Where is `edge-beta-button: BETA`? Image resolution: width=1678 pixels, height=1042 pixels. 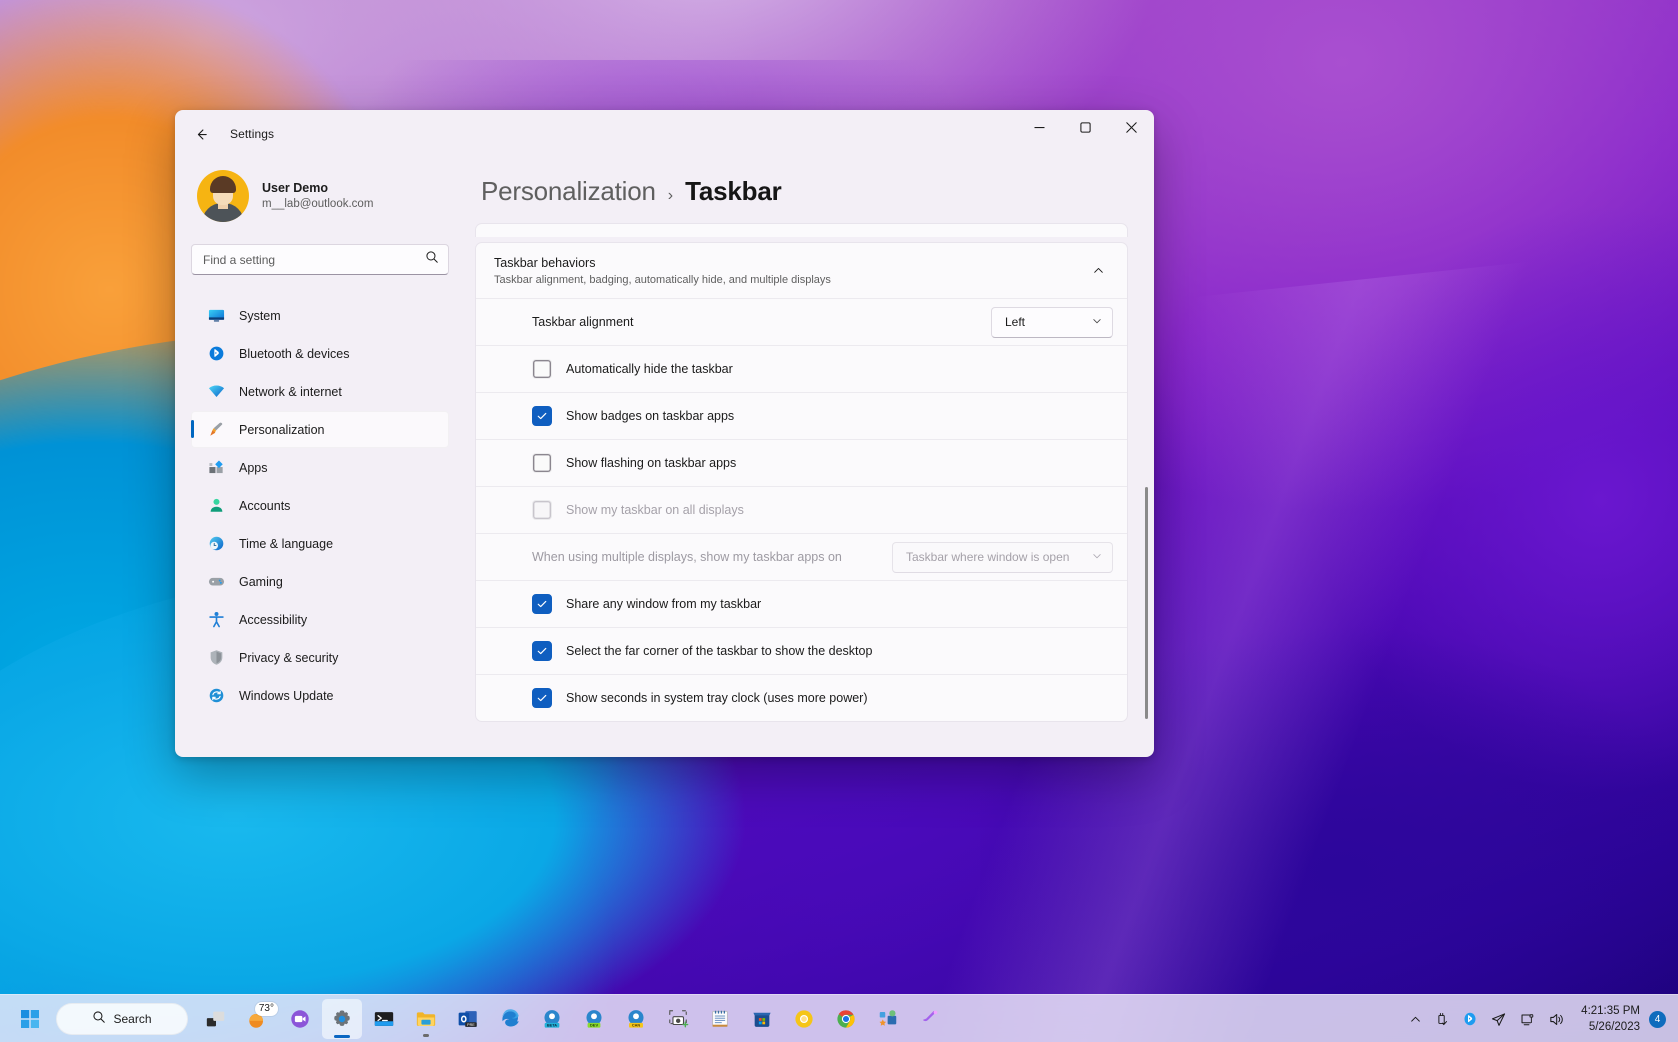 edge-beta-button: BETA is located at coordinates (552, 1019).